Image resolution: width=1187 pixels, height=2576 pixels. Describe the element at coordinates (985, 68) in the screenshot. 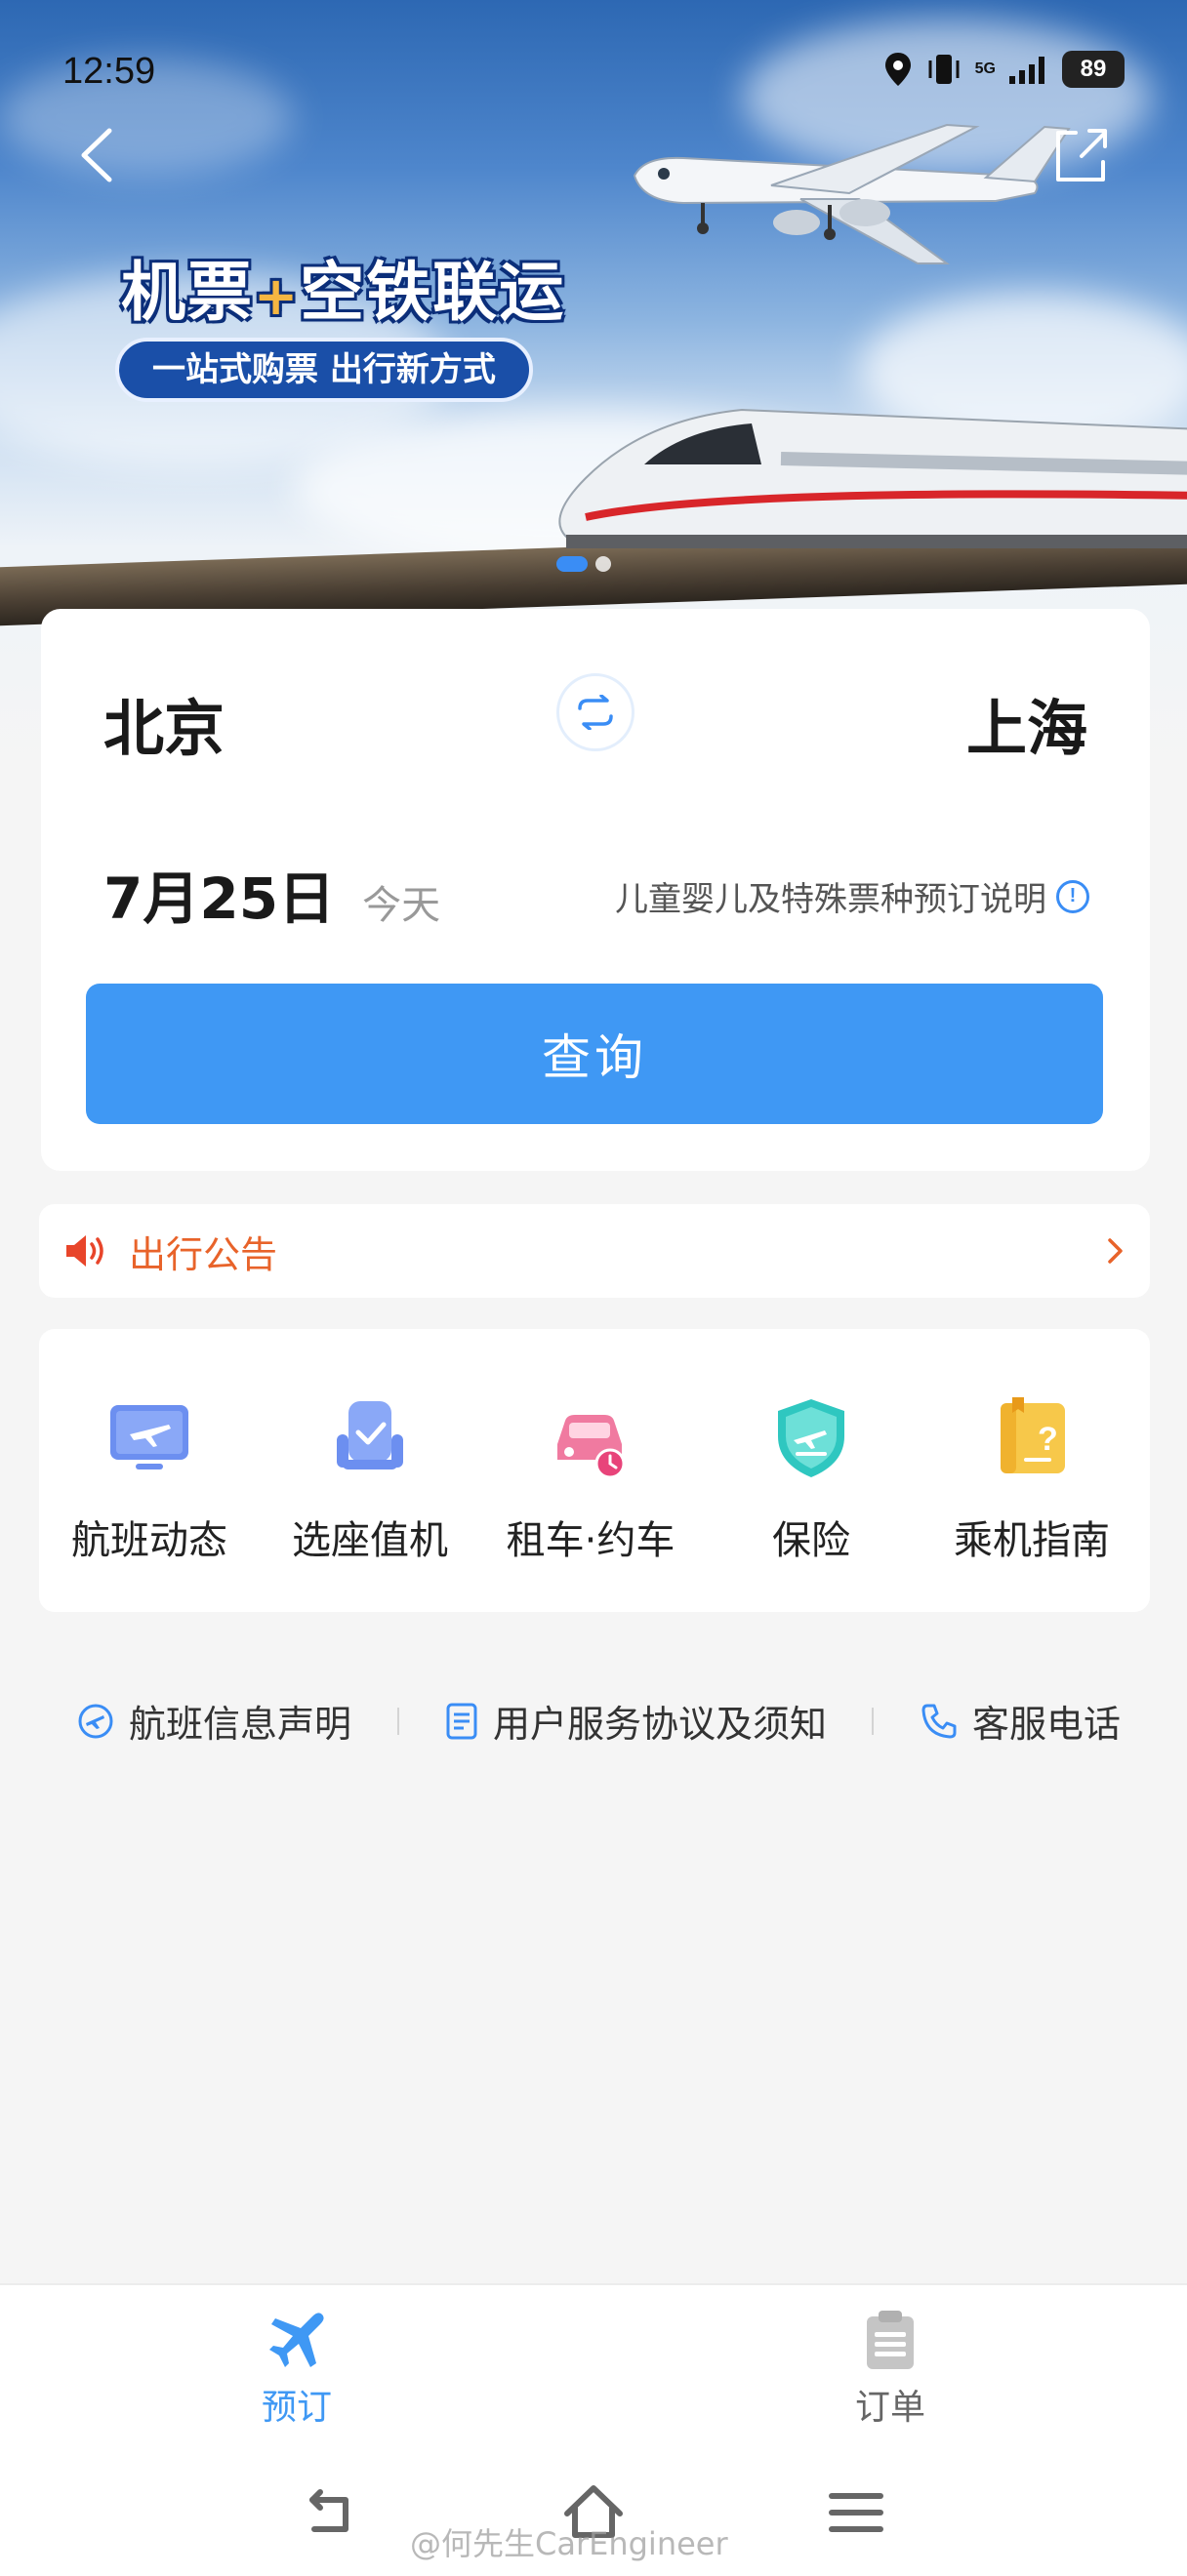

I see `network-type: 5G` at that location.